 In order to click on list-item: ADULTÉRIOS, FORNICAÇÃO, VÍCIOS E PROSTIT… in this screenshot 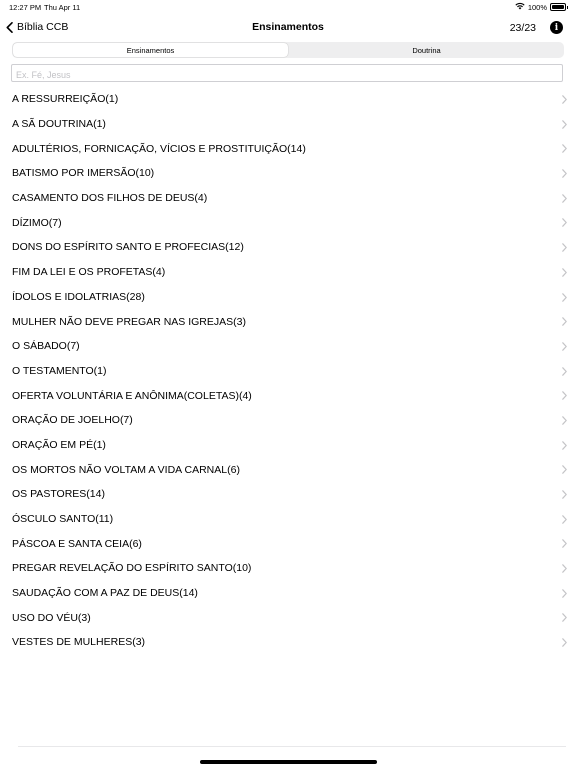, I will do `click(288, 148)`.